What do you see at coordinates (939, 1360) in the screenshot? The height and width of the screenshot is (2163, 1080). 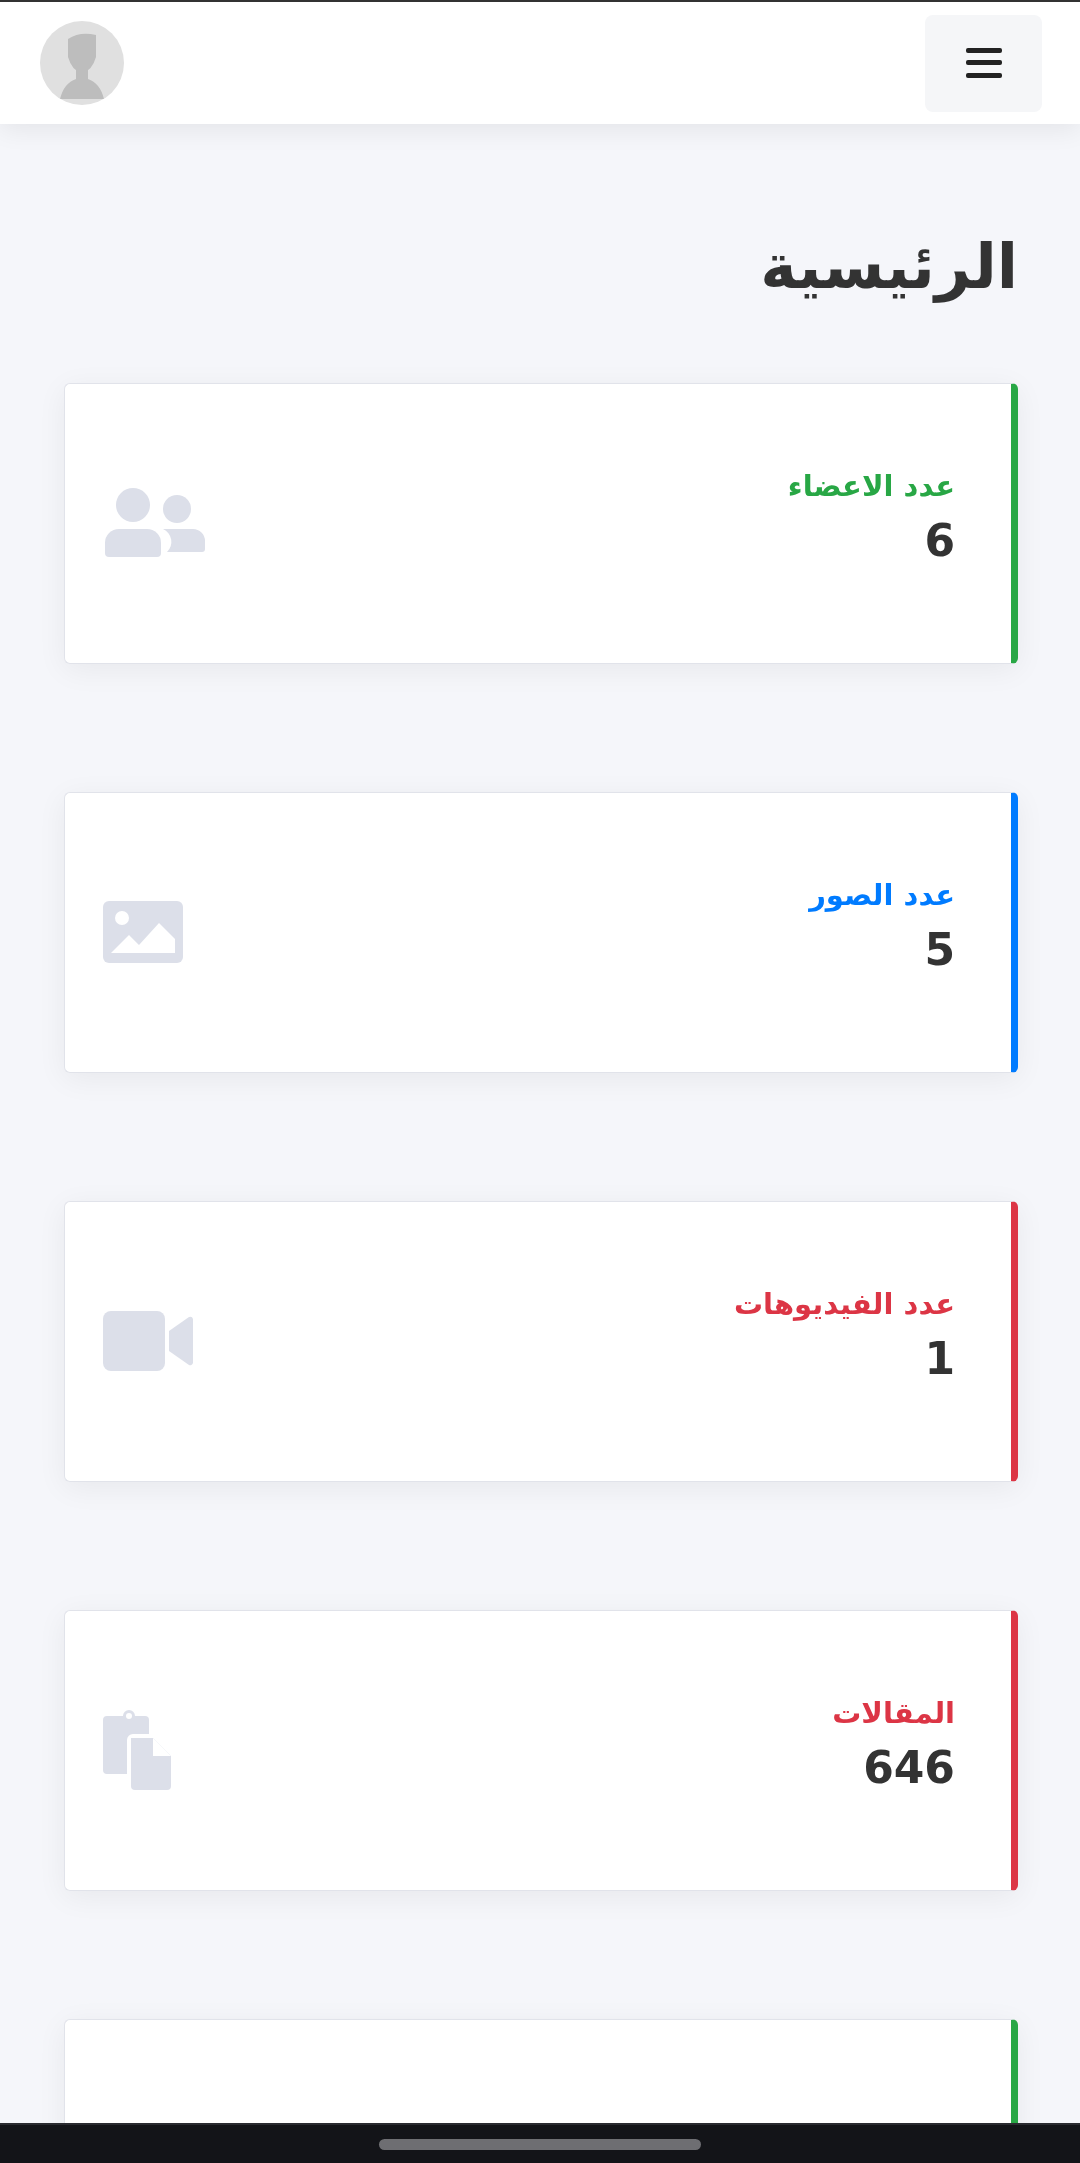 I see `stat-value: 1` at bounding box center [939, 1360].